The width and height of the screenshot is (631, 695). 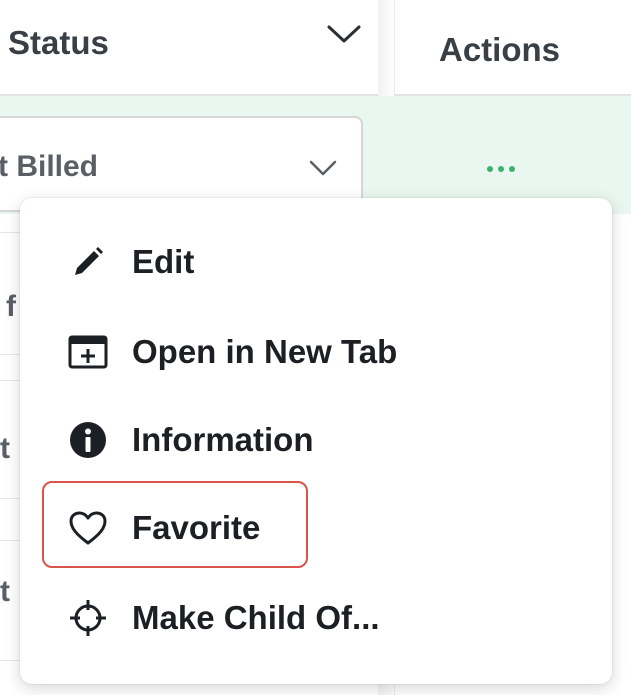 What do you see at coordinates (163, 261) in the screenshot?
I see `menu-item-label: Edit` at bounding box center [163, 261].